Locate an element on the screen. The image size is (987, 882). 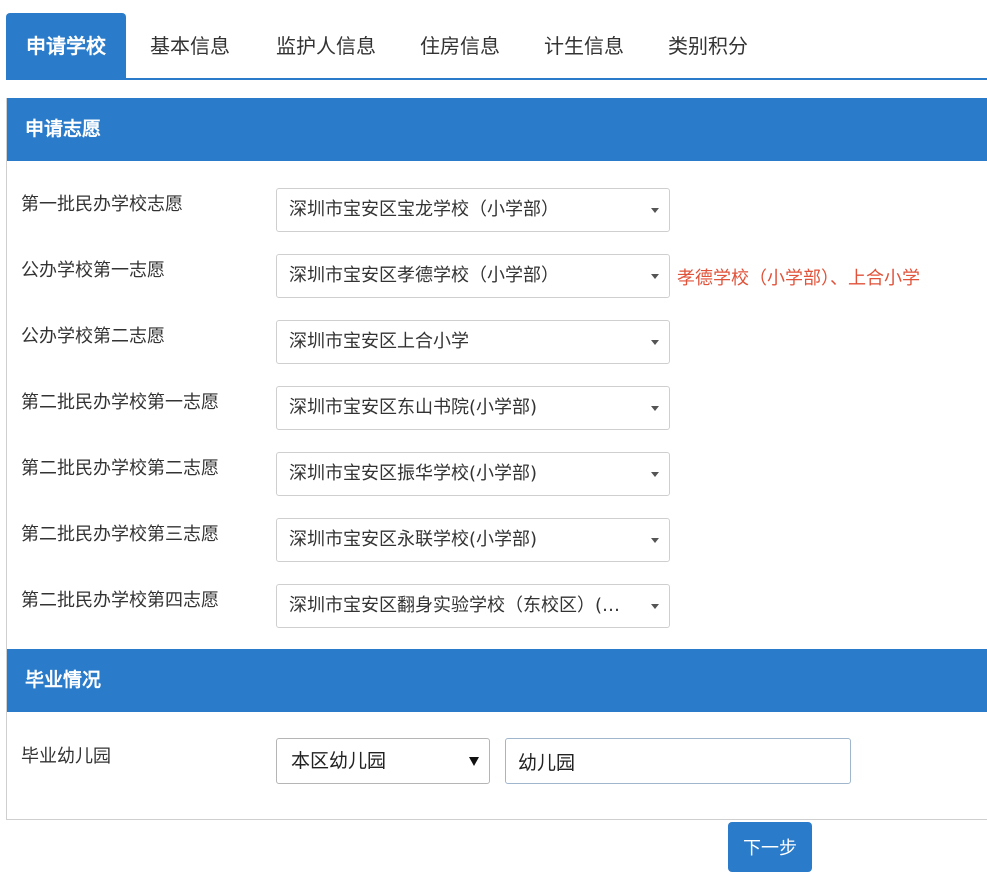
next-step-button: 下一步 is located at coordinates (770, 847).